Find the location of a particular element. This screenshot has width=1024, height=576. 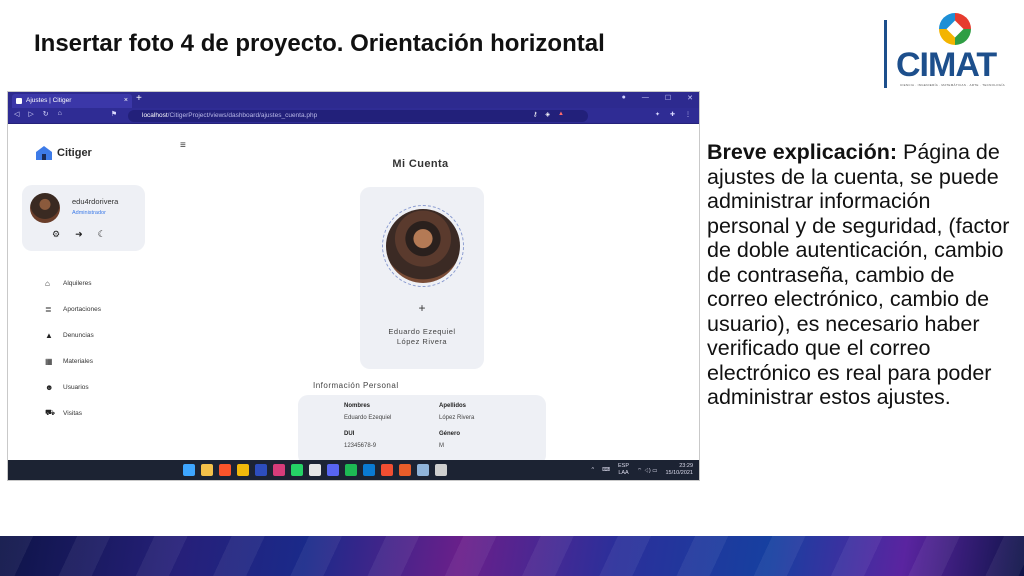

window-controls: ● — ☐ ✕ is located at coordinates (657, 98).